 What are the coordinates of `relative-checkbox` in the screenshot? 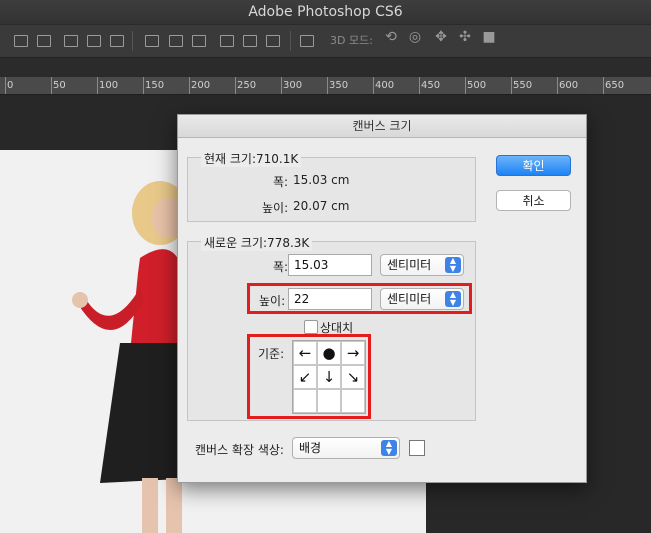 It's located at (311, 327).